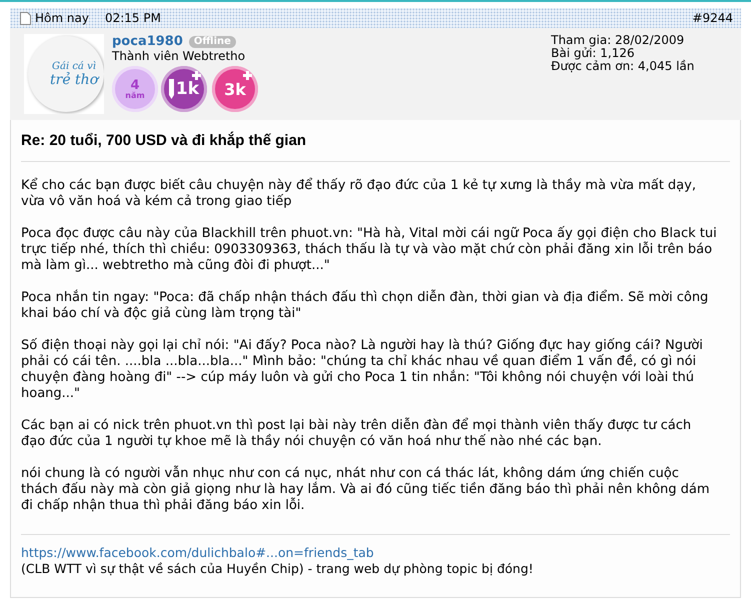  Describe the element at coordinates (184, 89) in the screenshot. I see `award-badge: 1k` at that location.